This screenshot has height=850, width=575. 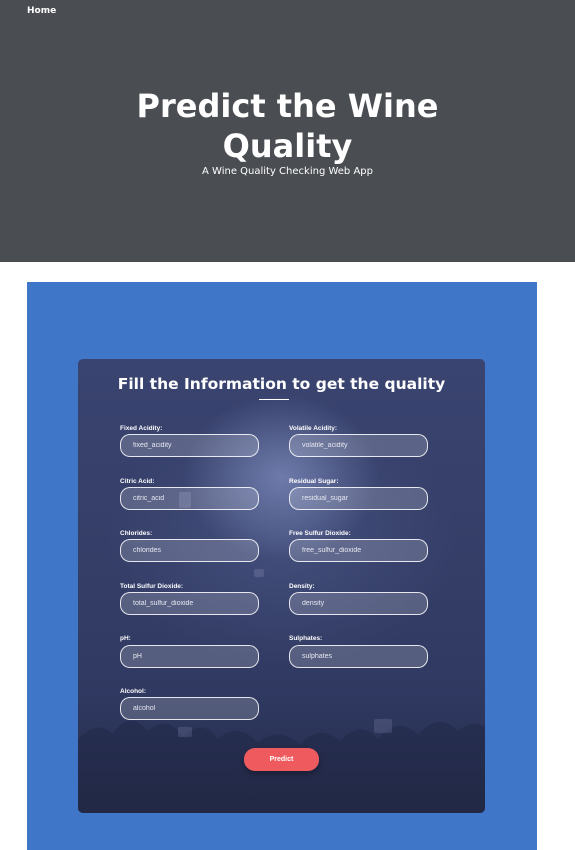 I want to click on alcohol-label: Alcohol:, so click(x=133, y=691).